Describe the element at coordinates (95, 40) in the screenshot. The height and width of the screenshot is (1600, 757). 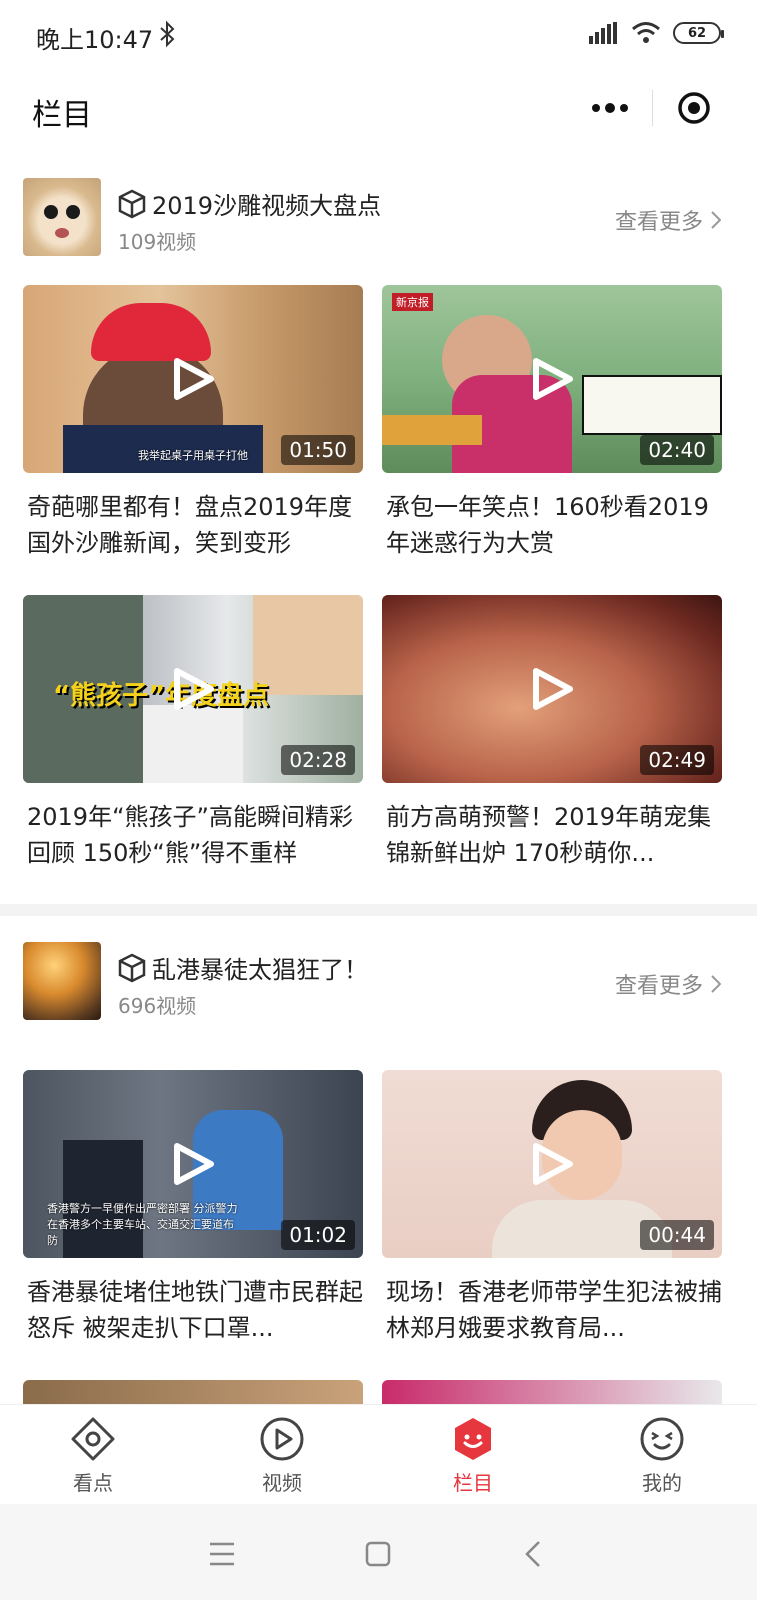
I see `status-time: 晚上10:47` at that location.